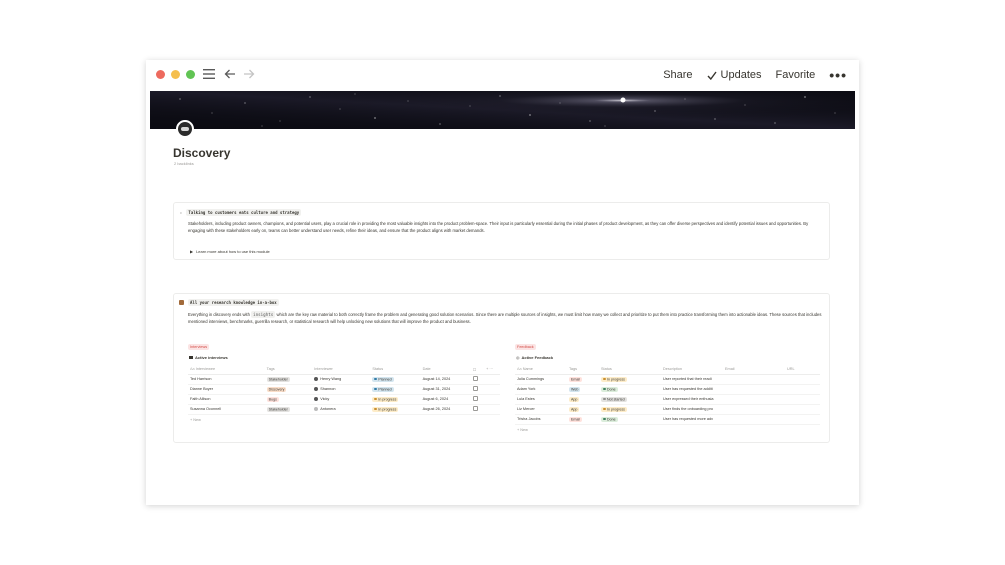  What do you see at coordinates (692, 409) in the screenshot?
I see `description-cell: User finds the onboarding pro` at bounding box center [692, 409].